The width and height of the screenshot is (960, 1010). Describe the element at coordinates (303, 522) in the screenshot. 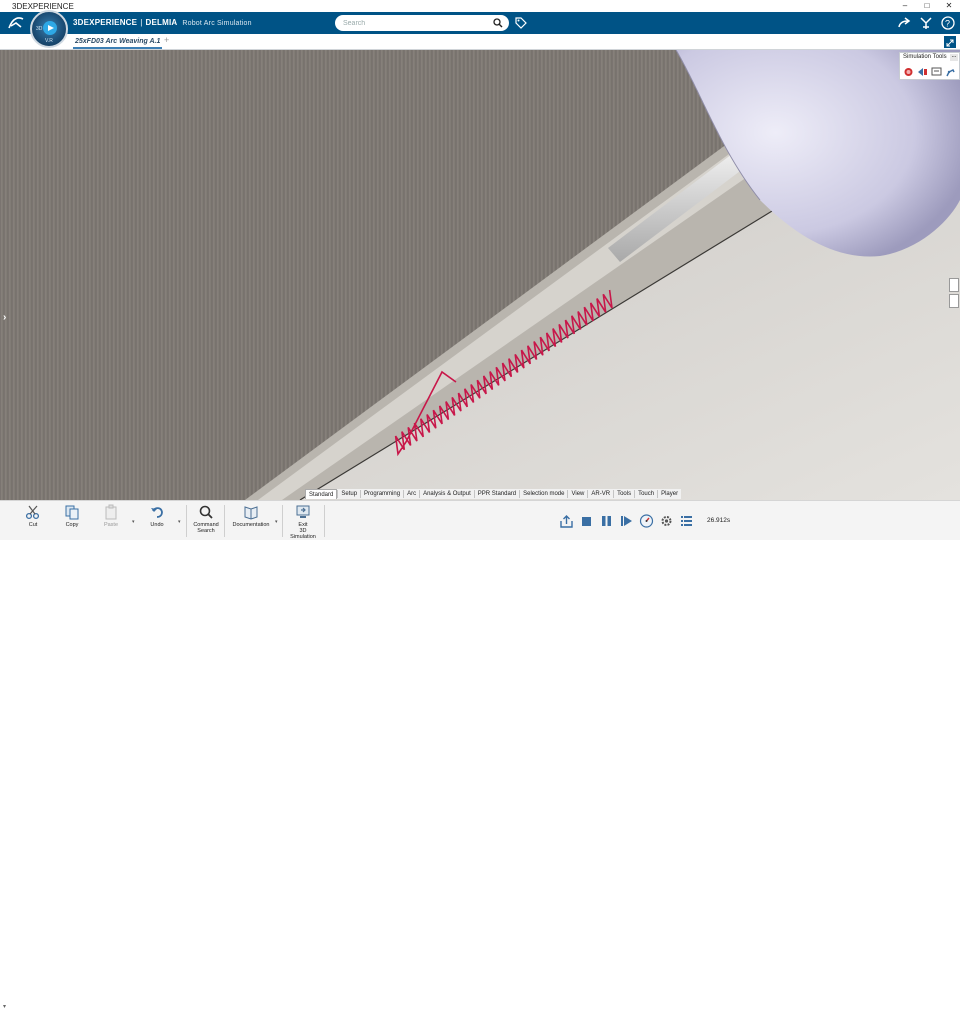

I see `exit-simulation-button: Exit 3D Simulation` at that location.